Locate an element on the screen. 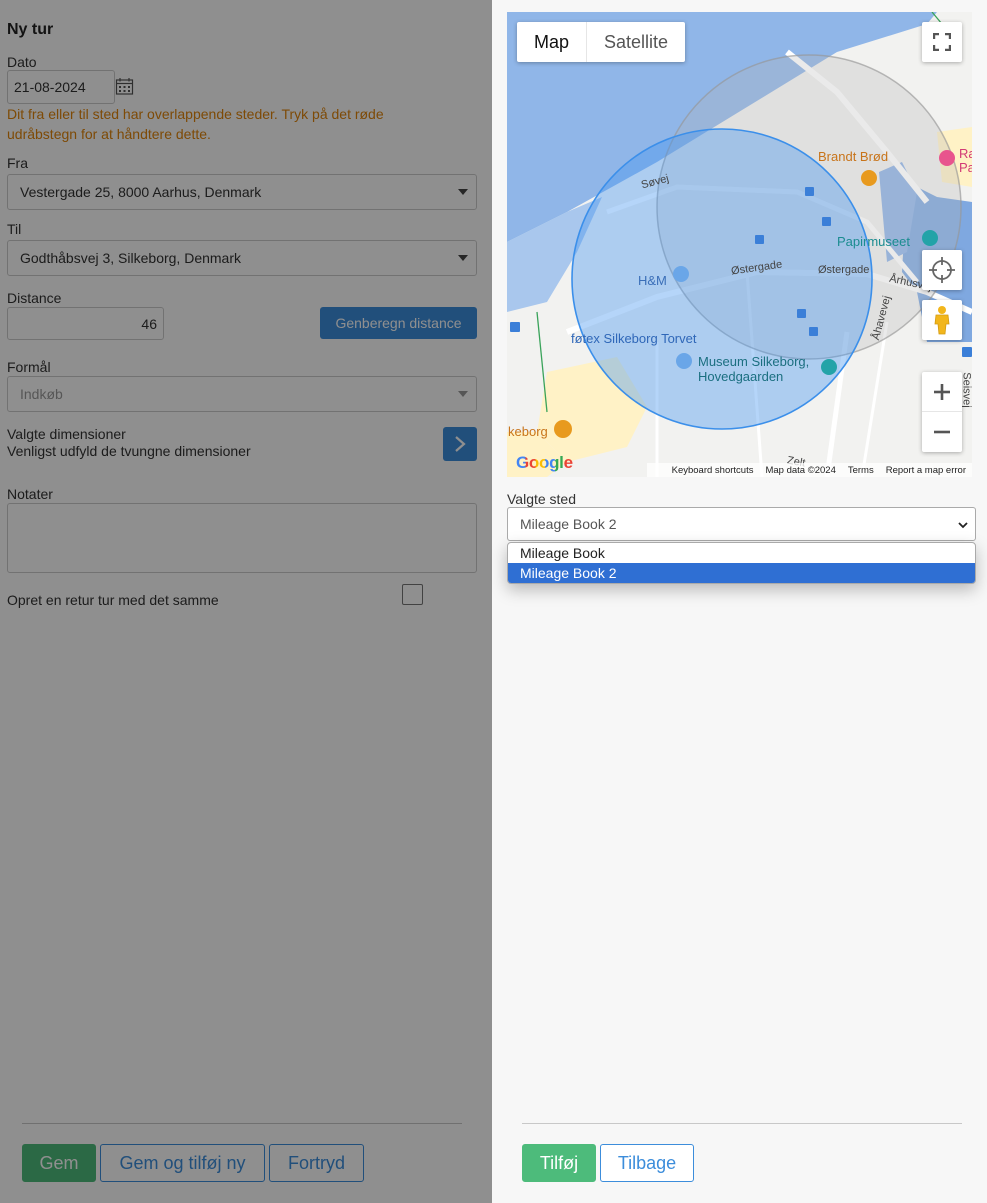 The height and width of the screenshot is (1203, 987). fullscreen-button is located at coordinates (942, 42).